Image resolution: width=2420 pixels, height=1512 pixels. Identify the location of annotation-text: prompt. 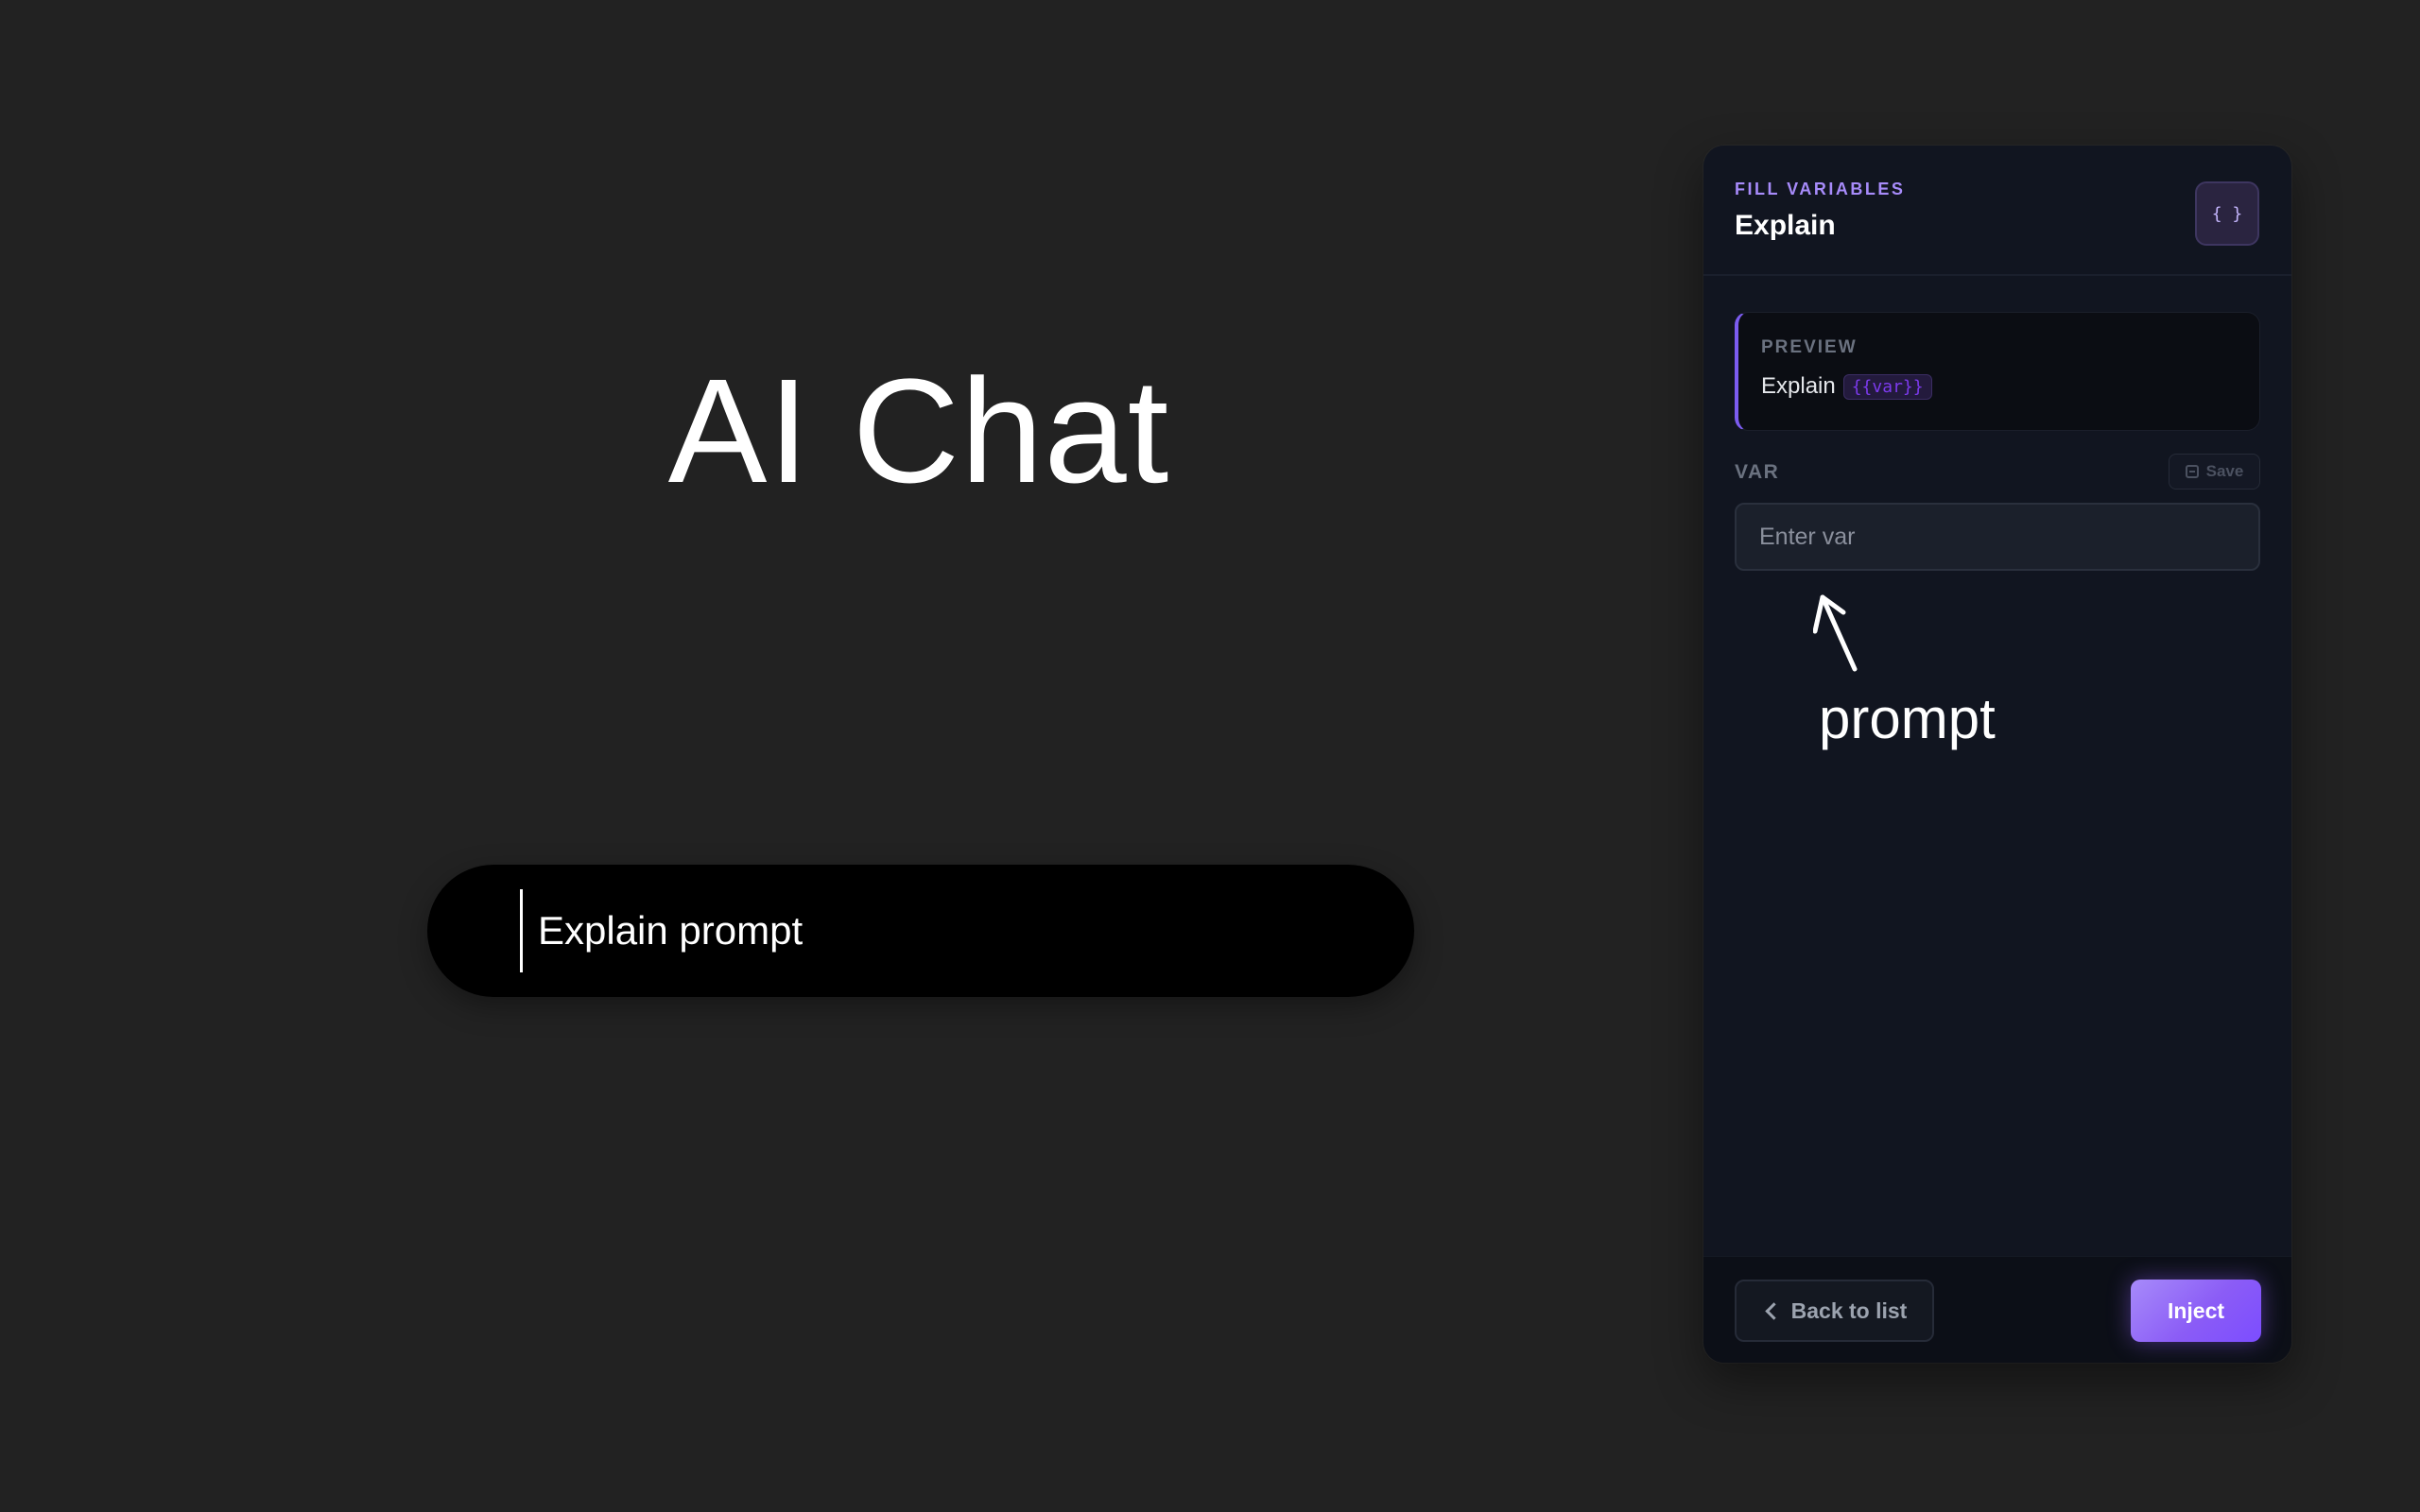
(1907, 718).